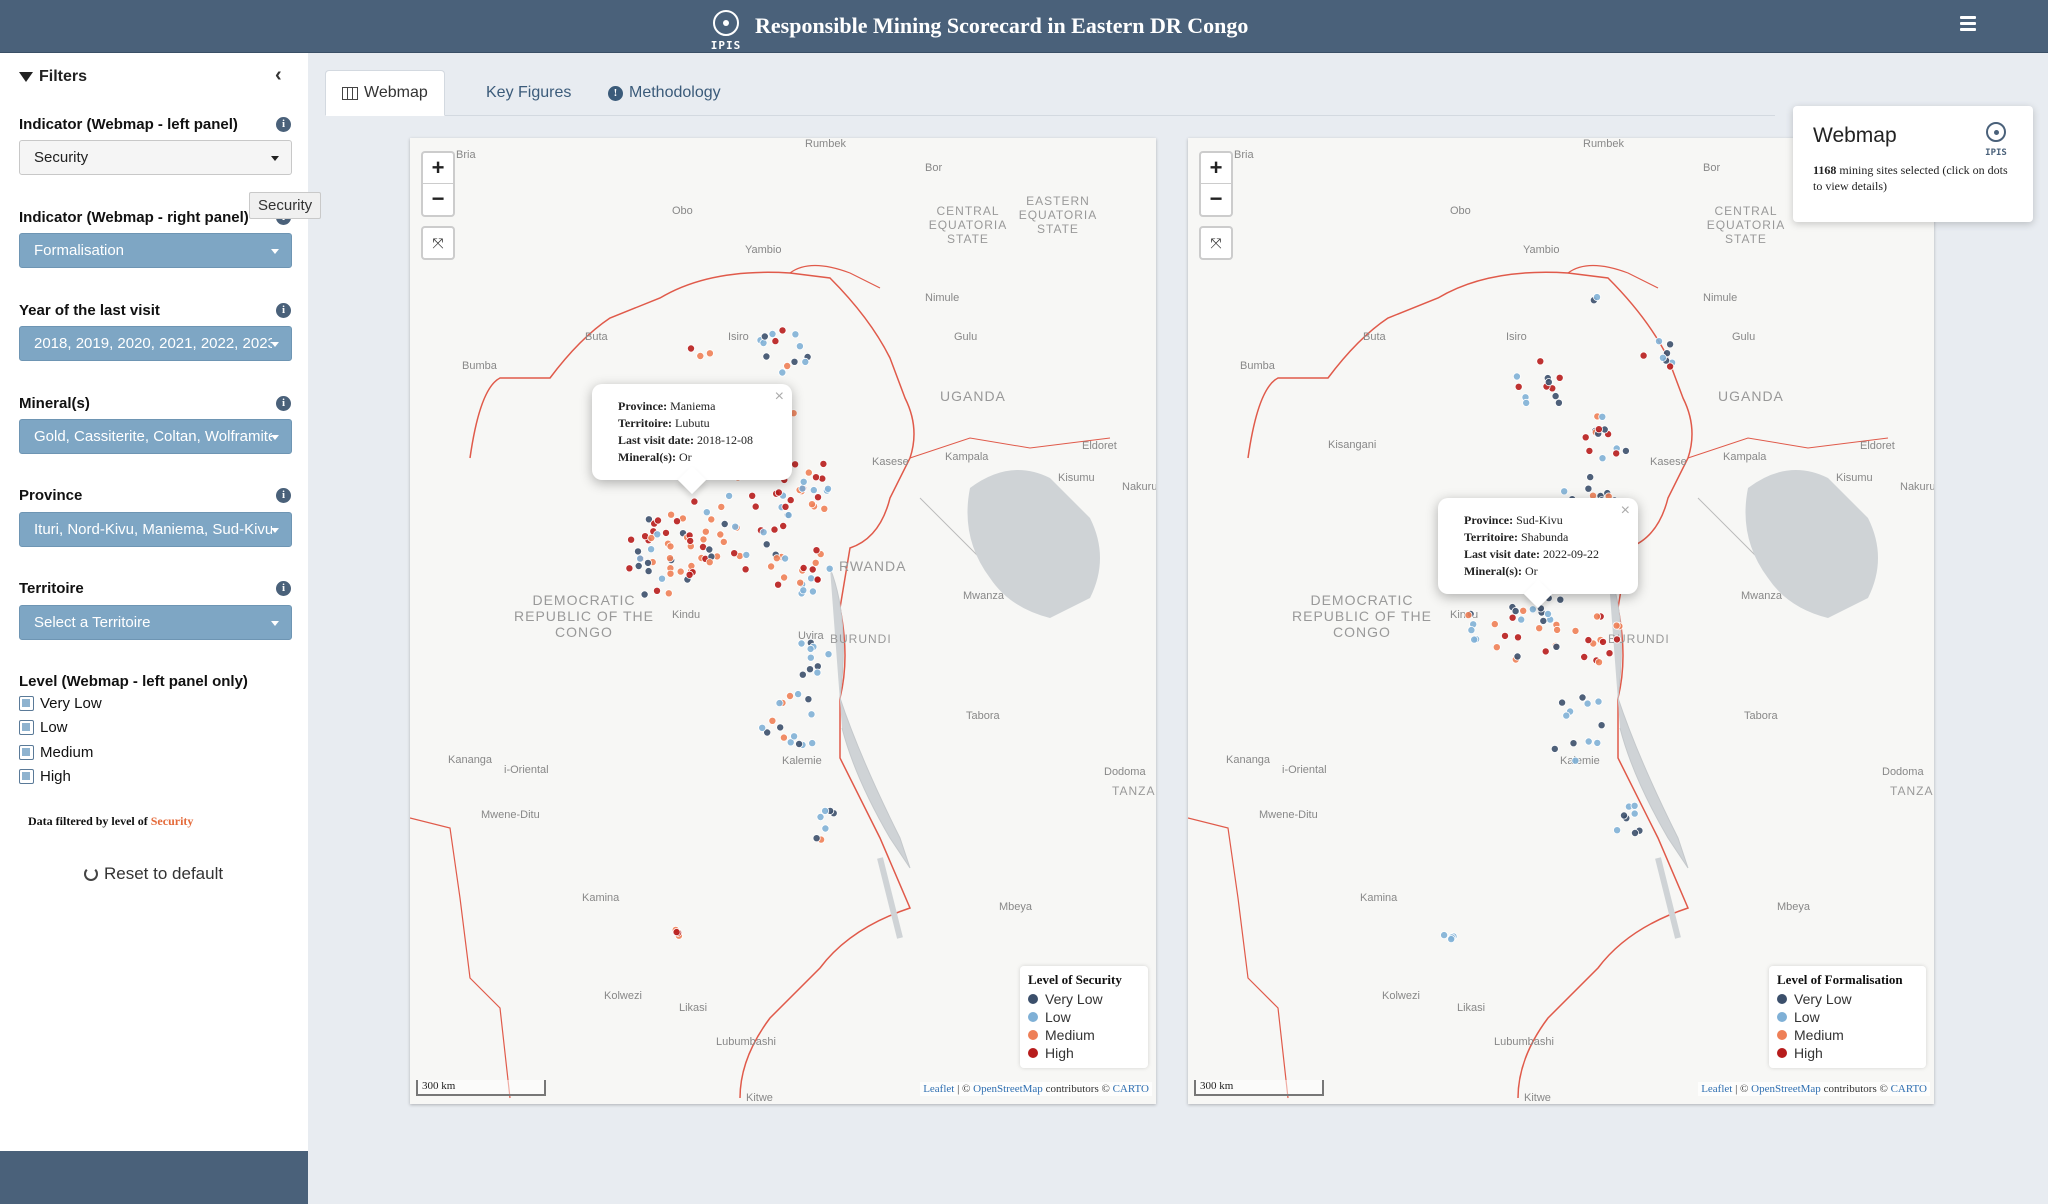 The width and height of the screenshot is (2048, 1204). What do you see at coordinates (155, 343) in the screenshot?
I see `year-select: 2018, 2019, 2020, 2021, 2022, 2023` at bounding box center [155, 343].